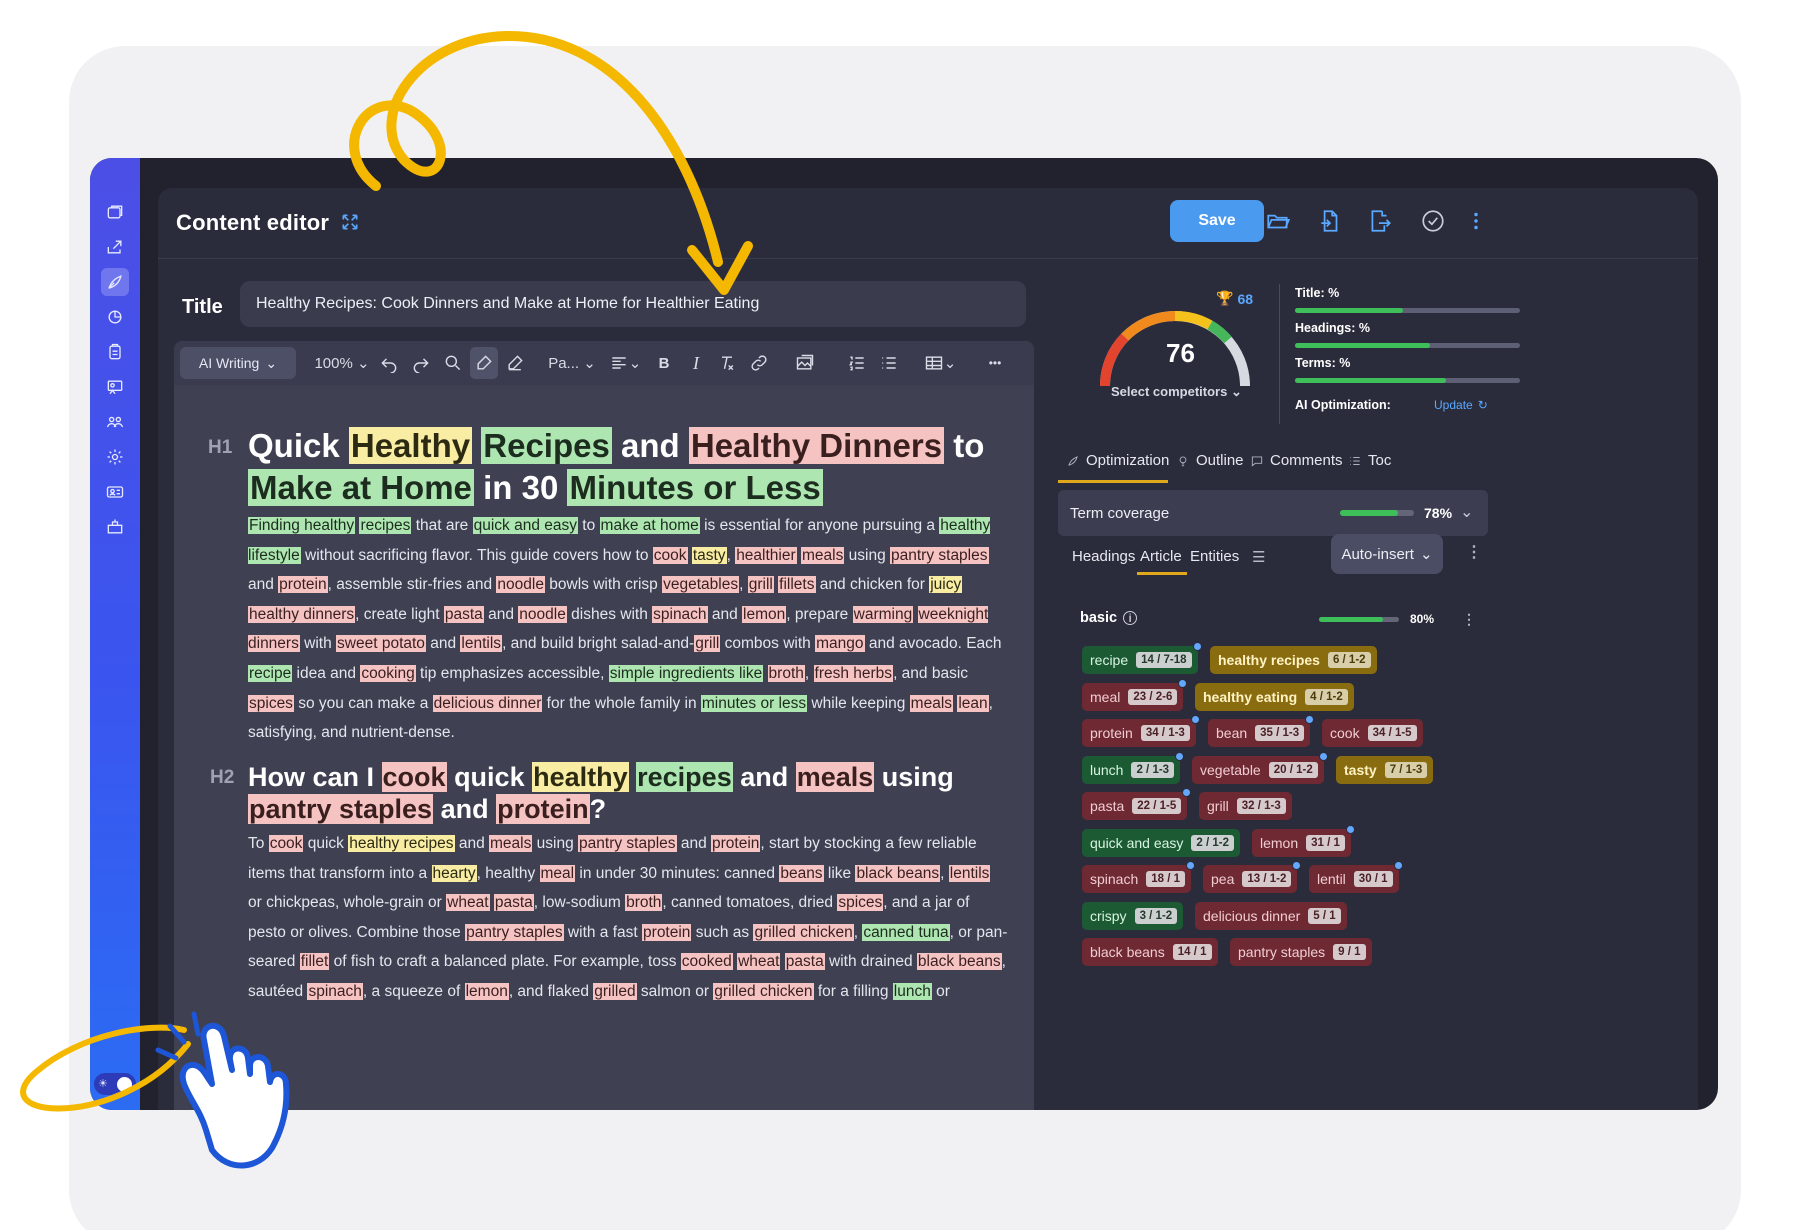 The width and height of the screenshot is (1800, 1230). What do you see at coordinates (115, 492) in the screenshot?
I see `rail-id-card-icon` at bounding box center [115, 492].